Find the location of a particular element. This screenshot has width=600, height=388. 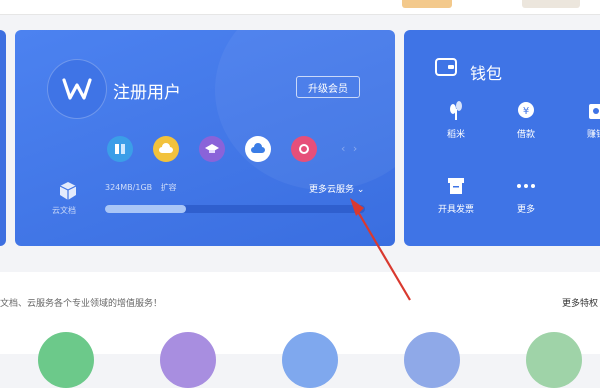

wps-logo-icon is located at coordinates (77, 89).